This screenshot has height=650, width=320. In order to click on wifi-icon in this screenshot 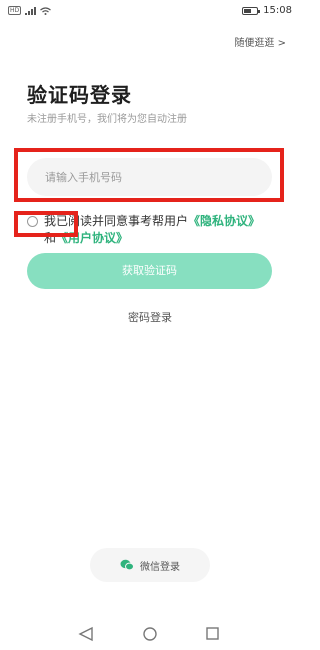, I will do `click(46, 10)`.